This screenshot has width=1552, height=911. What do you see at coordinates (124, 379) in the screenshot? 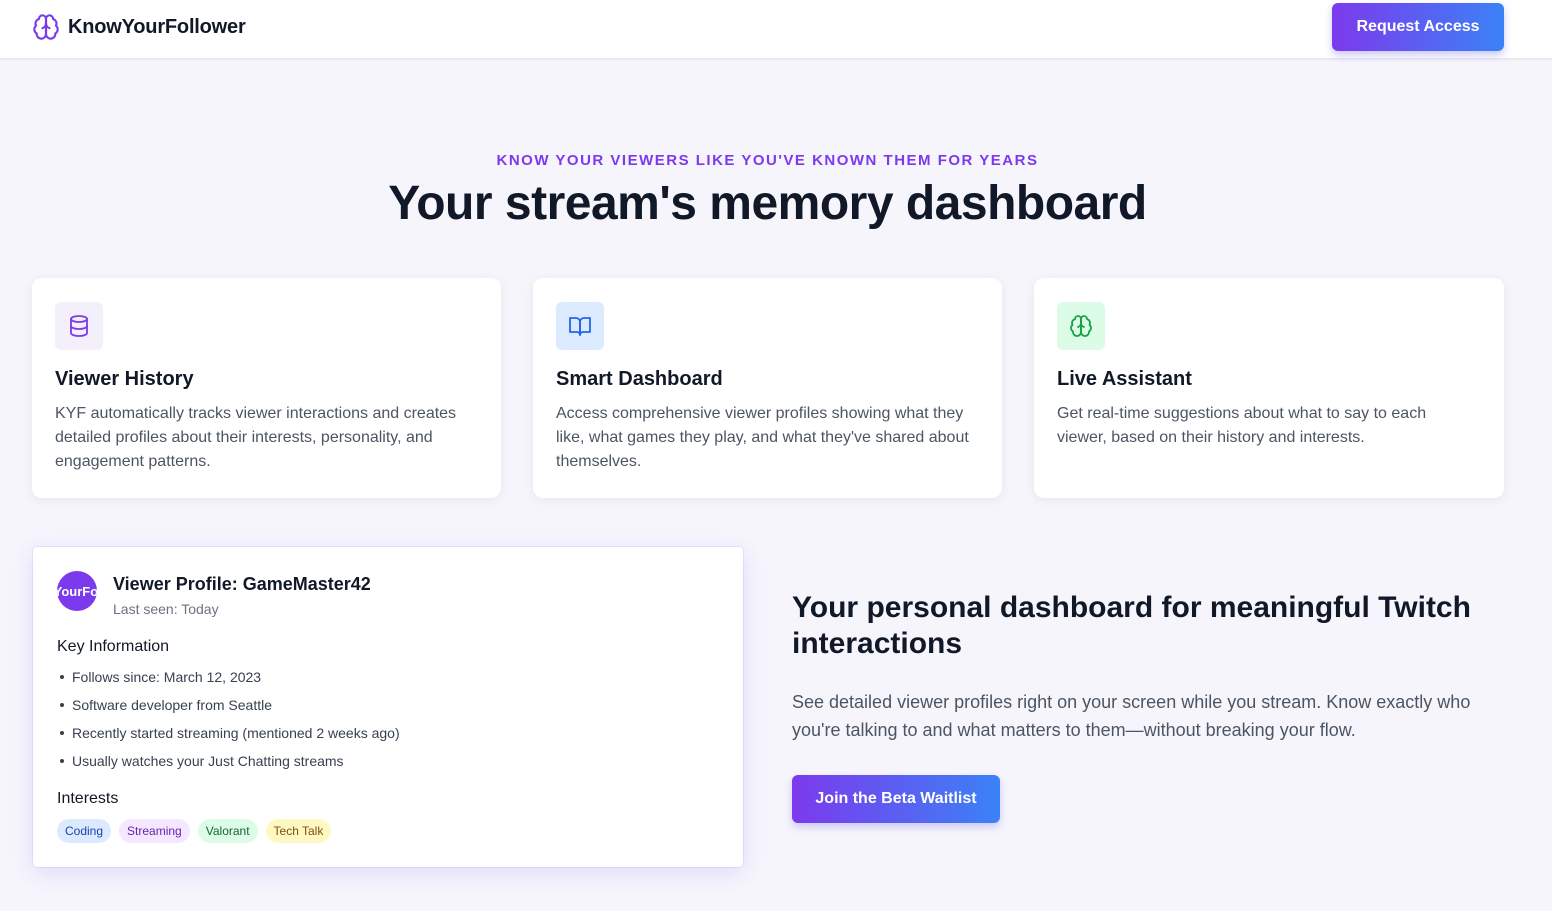
I see `feature-title: Viewer History` at bounding box center [124, 379].